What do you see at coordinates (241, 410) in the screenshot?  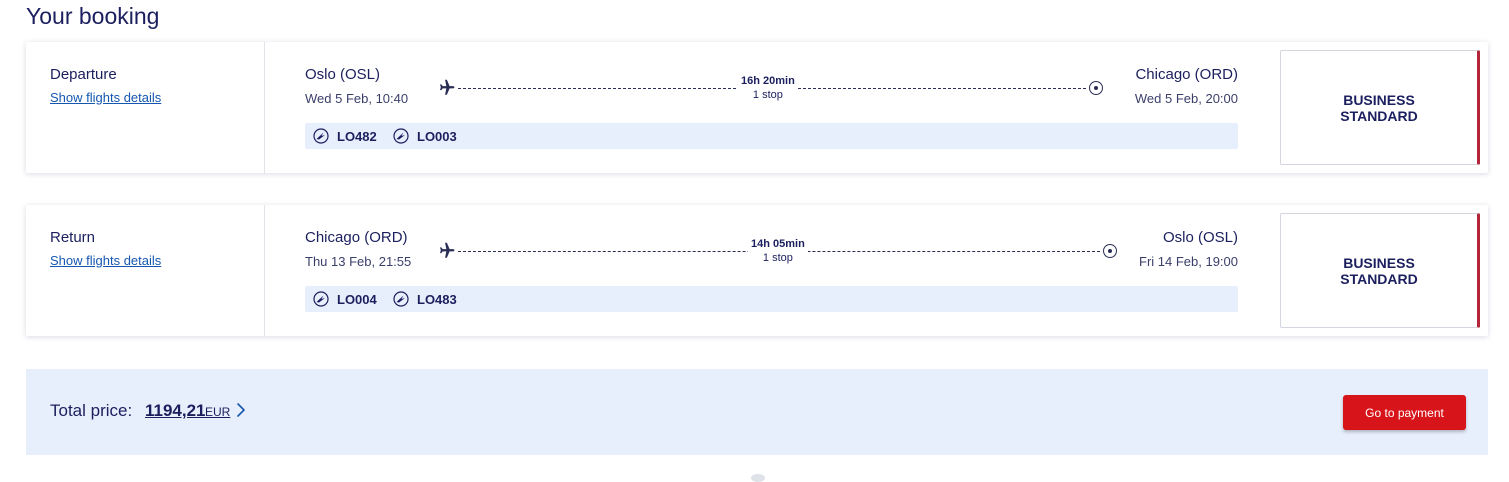 I see `chevron-right-icon` at bounding box center [241, 410].